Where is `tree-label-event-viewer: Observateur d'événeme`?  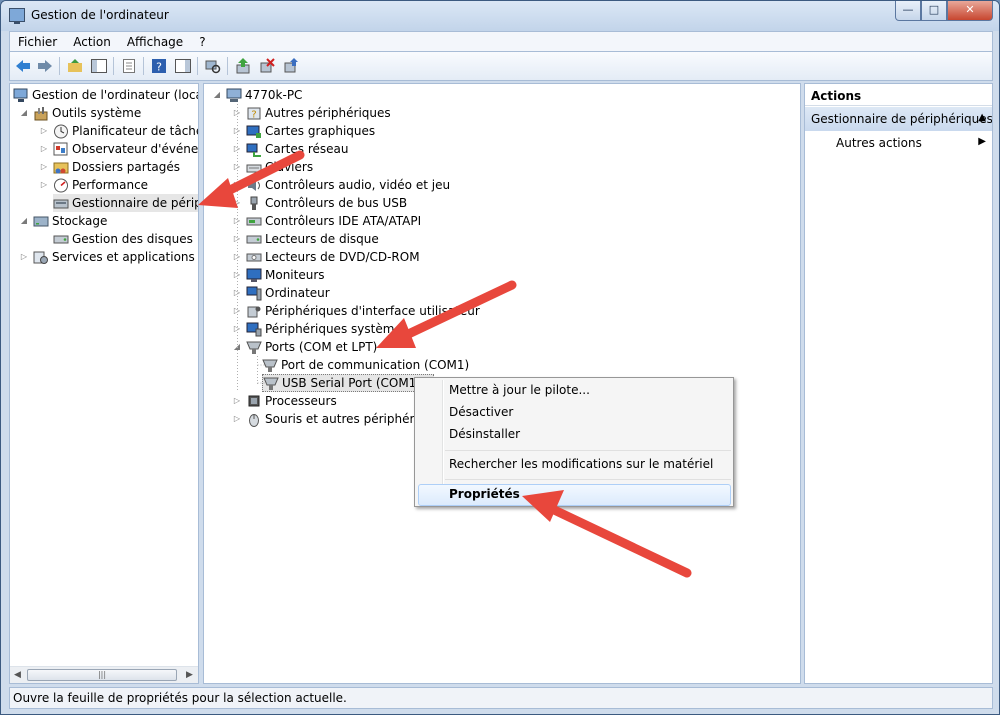
tree-label-event-viewer: Observateur d'événeme is located at coordinates (135, 149).